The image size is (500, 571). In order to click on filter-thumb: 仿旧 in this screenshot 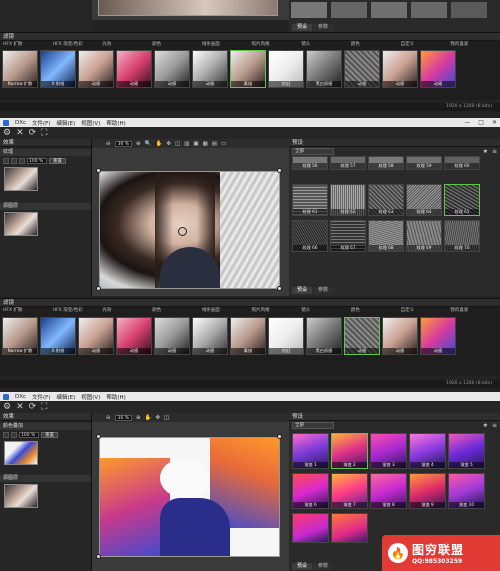, I will do `click(286, 336)`.